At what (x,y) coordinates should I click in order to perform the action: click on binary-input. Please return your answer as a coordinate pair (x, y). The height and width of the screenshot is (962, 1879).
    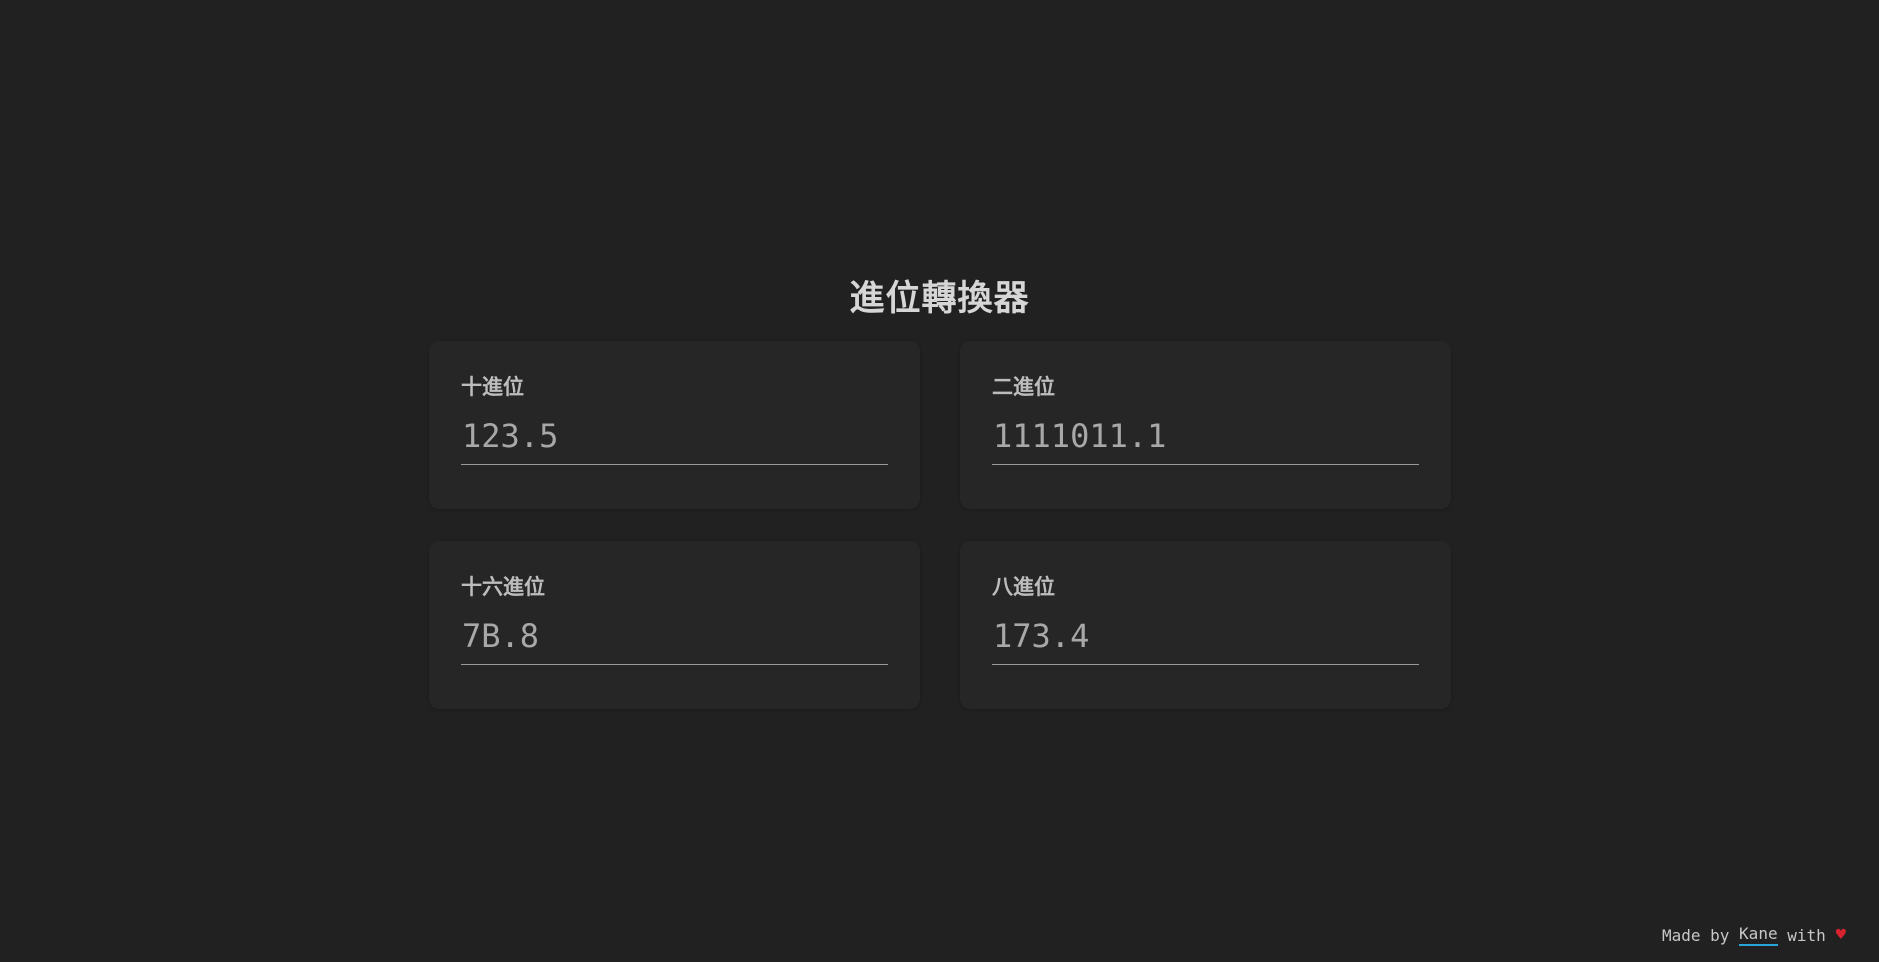
    Looking at the image, I should click on (1205, 438).